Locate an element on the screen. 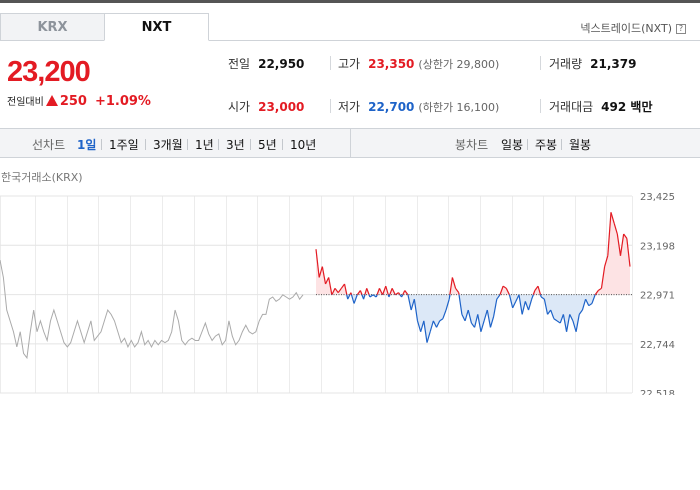  high-label: 고가 is located at coordinates (349, 64).